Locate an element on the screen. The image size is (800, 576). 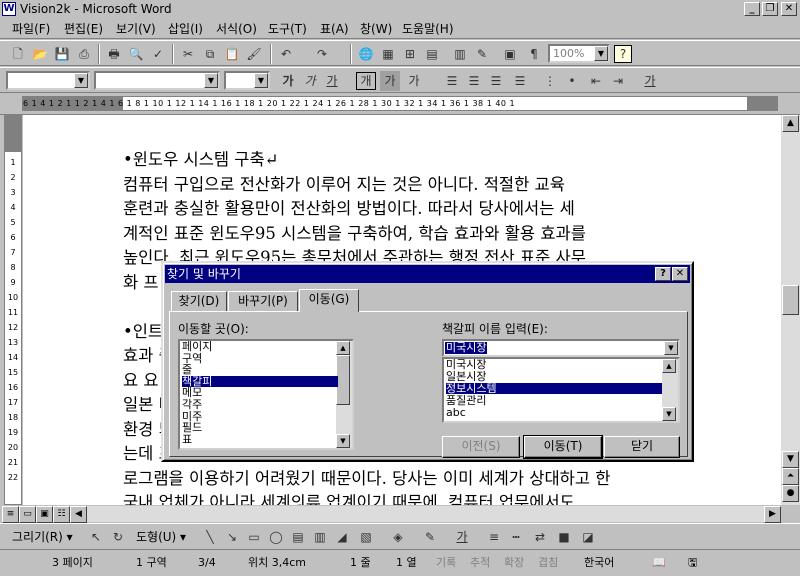
scroll-left-icon: ◀ is located at coordinates (78, 514).